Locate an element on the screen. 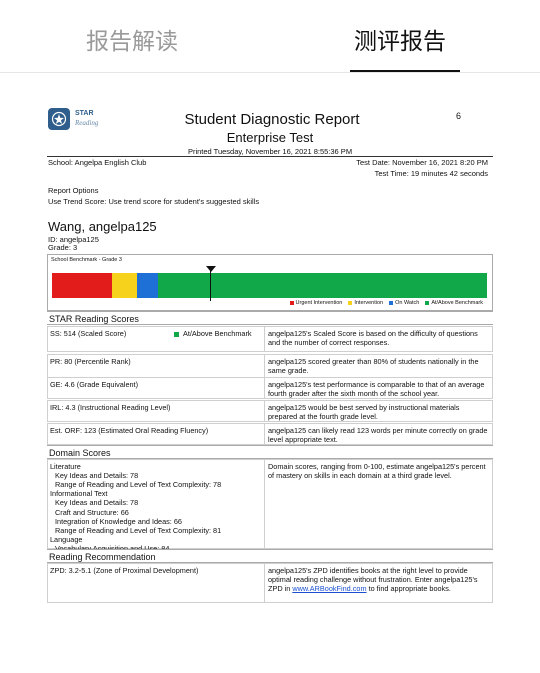  domain-line: Integration of Knowledge and Ideas: 66 is located at coordinates (118, 521).